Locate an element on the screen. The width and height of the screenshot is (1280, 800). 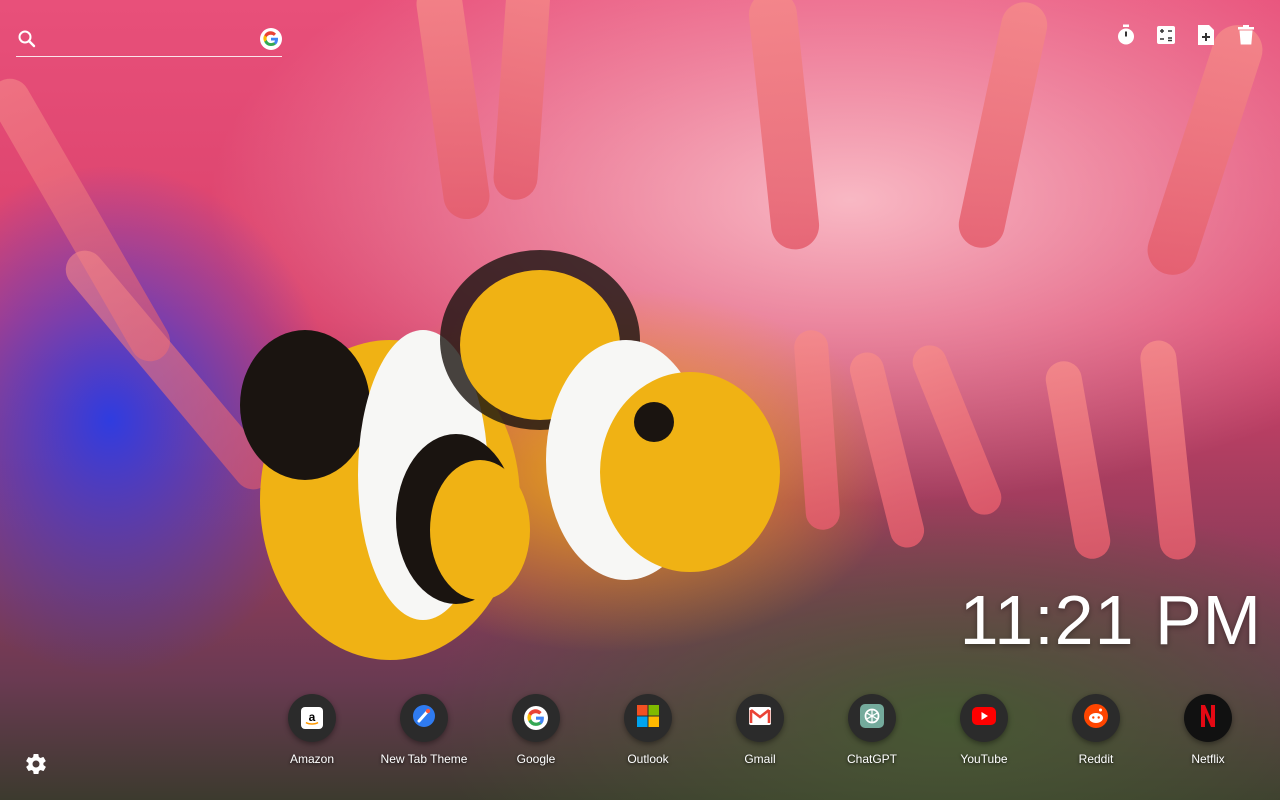
gear-icon is located at coordinates (36, 764).